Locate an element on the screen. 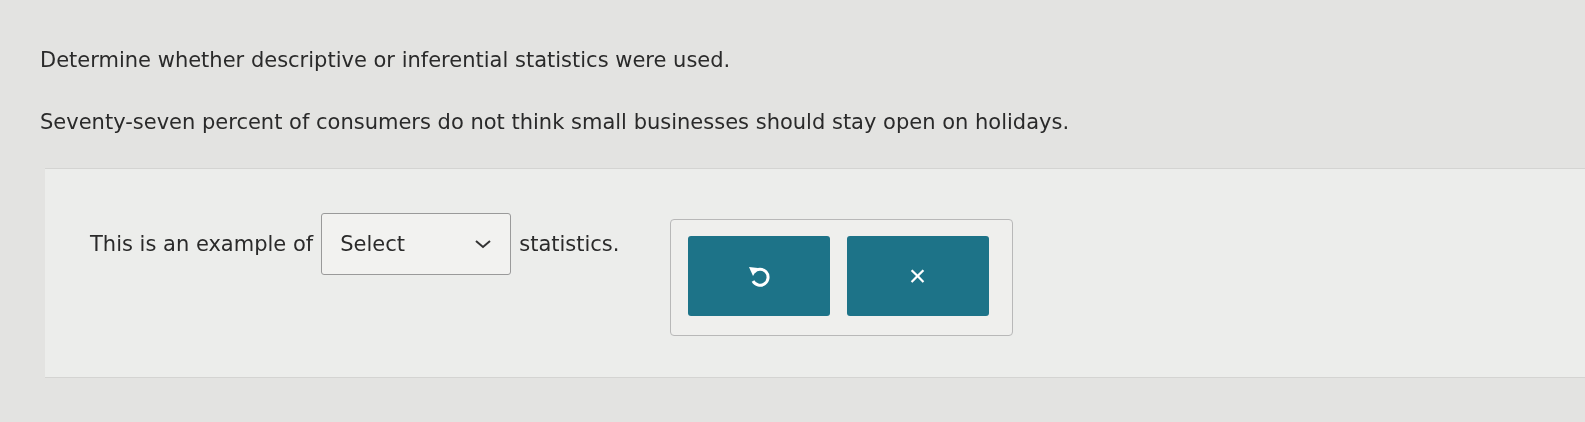  sentence-text: statistics. is located at coordinates (569, 244).